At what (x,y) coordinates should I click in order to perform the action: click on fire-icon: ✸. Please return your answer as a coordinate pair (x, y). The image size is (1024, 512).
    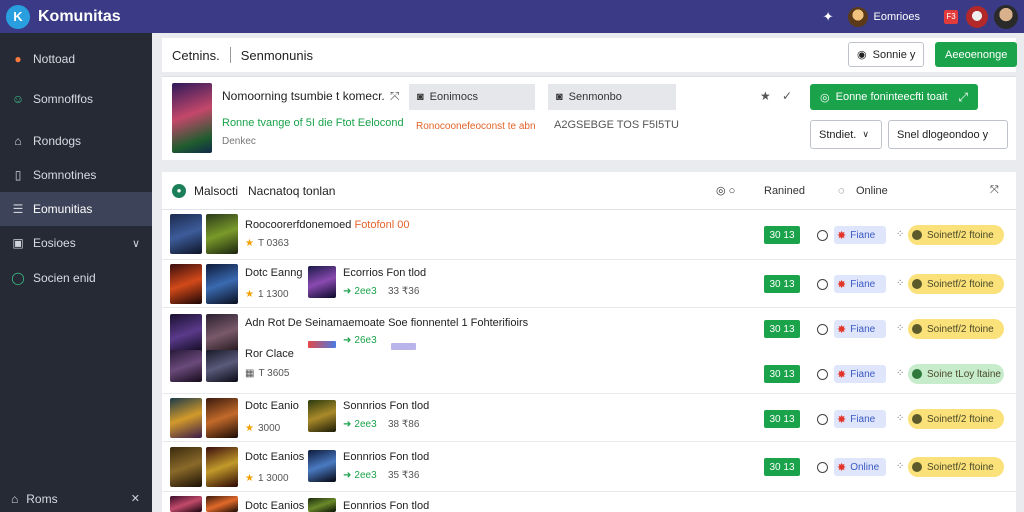
    Looking at the image, I should click on (842, 235).